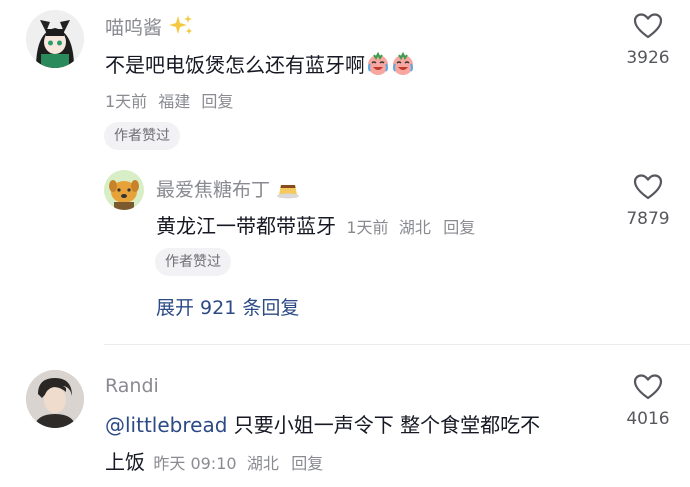 This screenshot has width=690, height=487. What do you see at coordinates (181, 24) in the screenshot?
I see `sparkles-icon` at bounding box center [181, 24].